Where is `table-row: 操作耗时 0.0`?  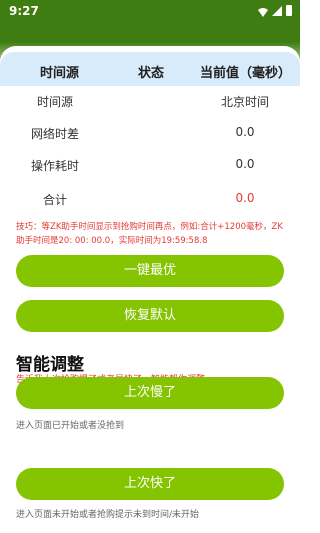 table-row: 操作耗时 0.0 is located at coordinates (150, 167).